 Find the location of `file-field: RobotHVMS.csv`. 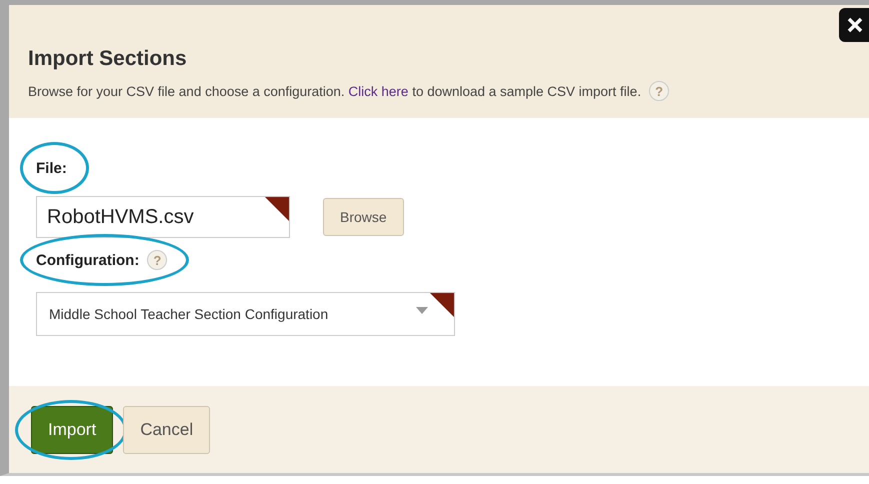

file-field: RobotHVMS.csv is located at coordinates (163, 217).